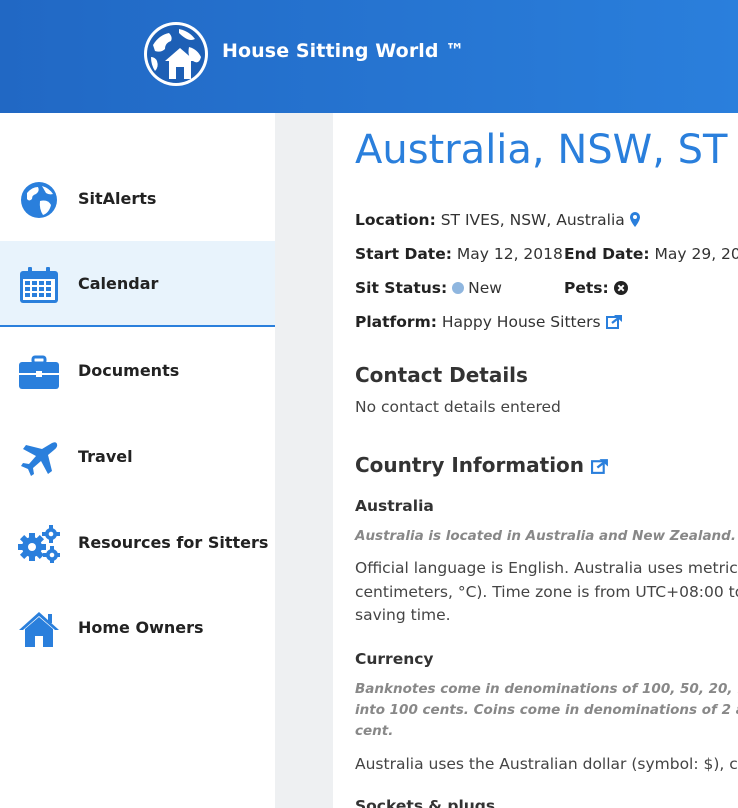 This screenshot has width=738, height=808. What do you see at coordinates (532, 220) in the screenshot?
I see `location-value: ST IVES, NSW, Australia` at bounding box center [532, 220].